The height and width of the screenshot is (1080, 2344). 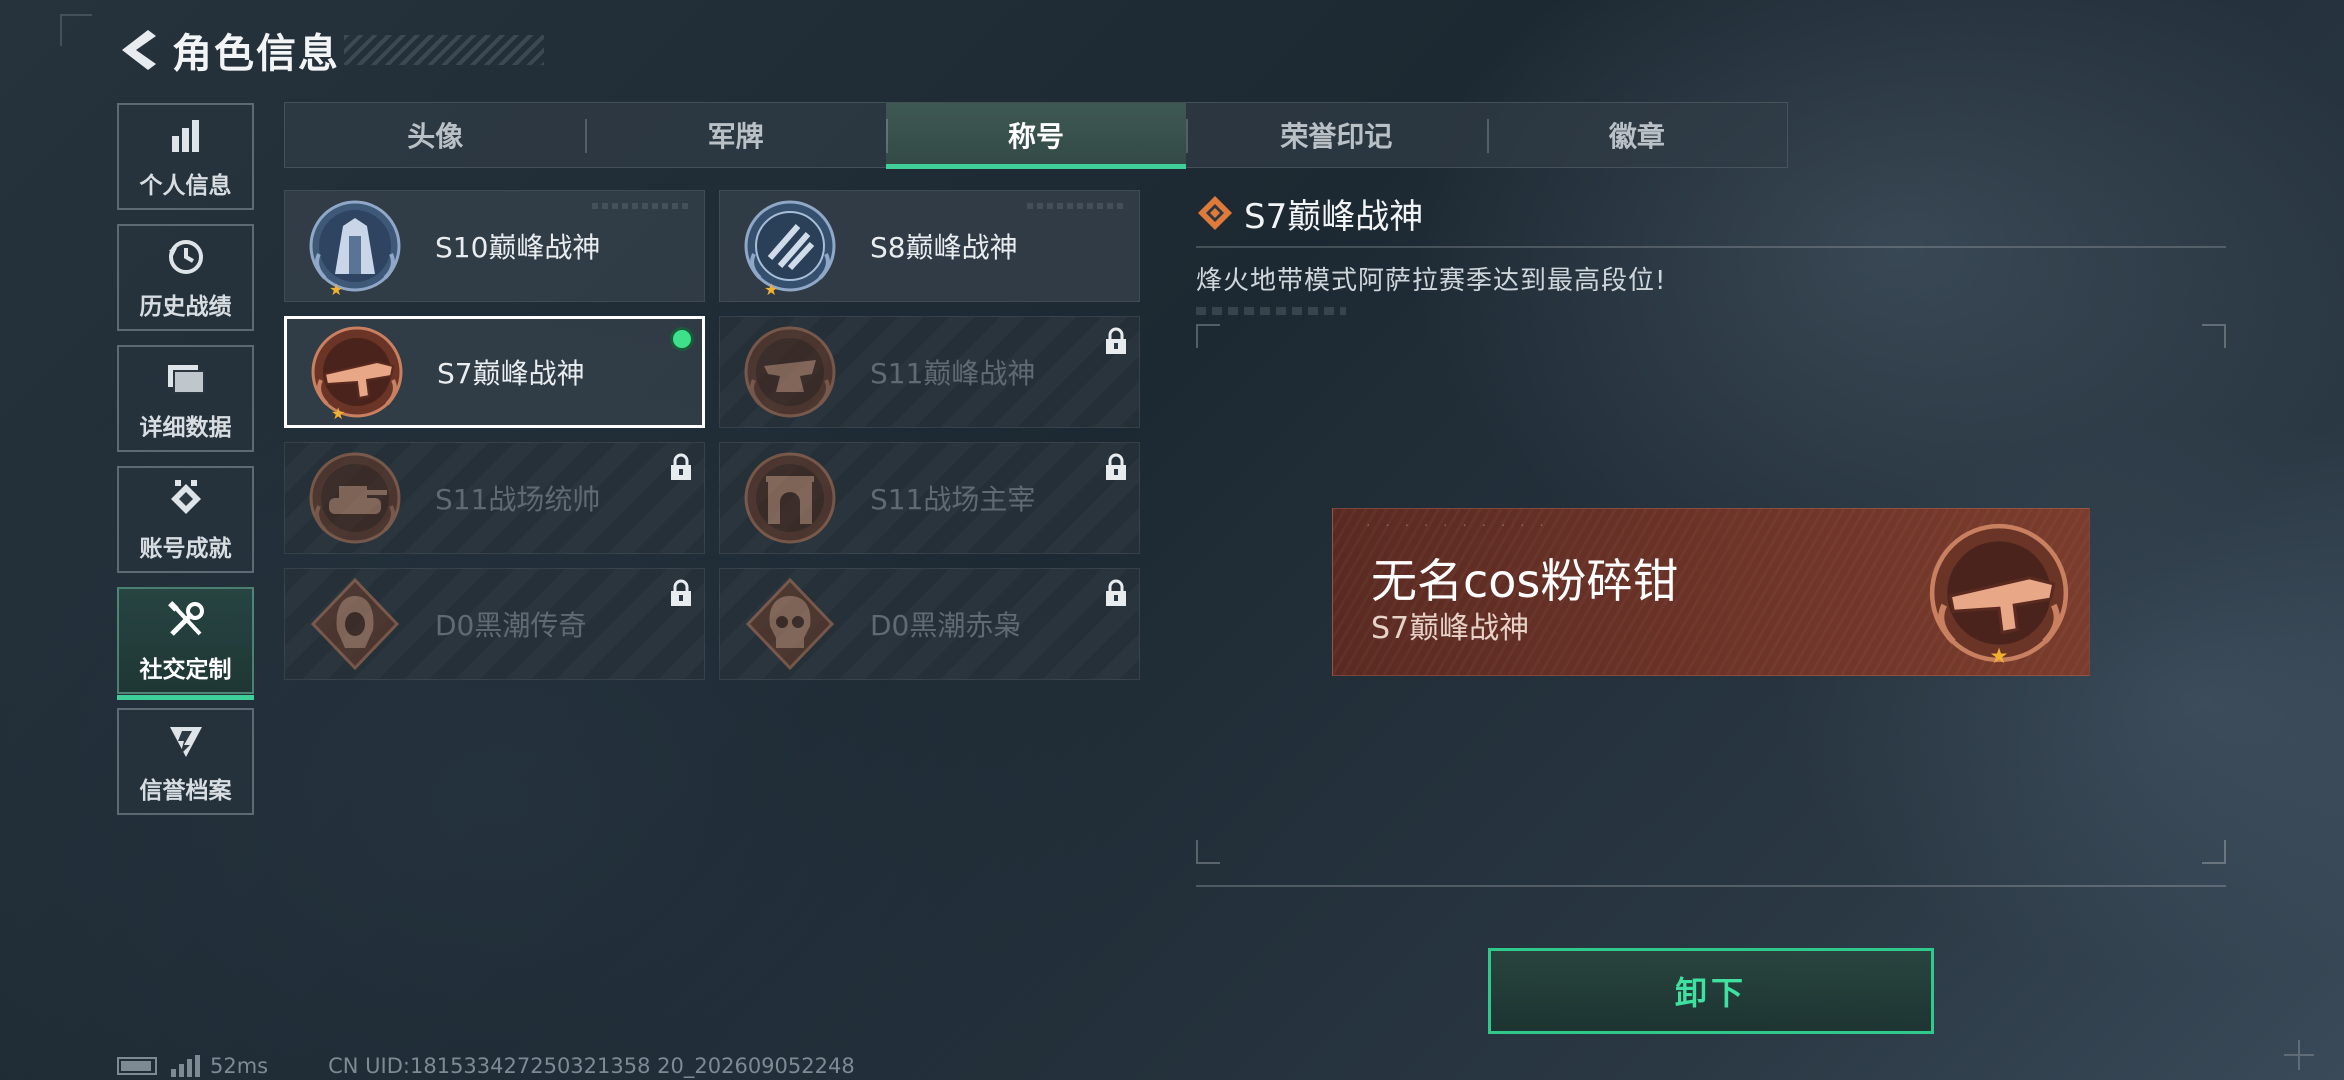 What do you see at coordinates (186, 257) in the screenshot?
I see `history-clock-icon` at bounding box center [186, 257].